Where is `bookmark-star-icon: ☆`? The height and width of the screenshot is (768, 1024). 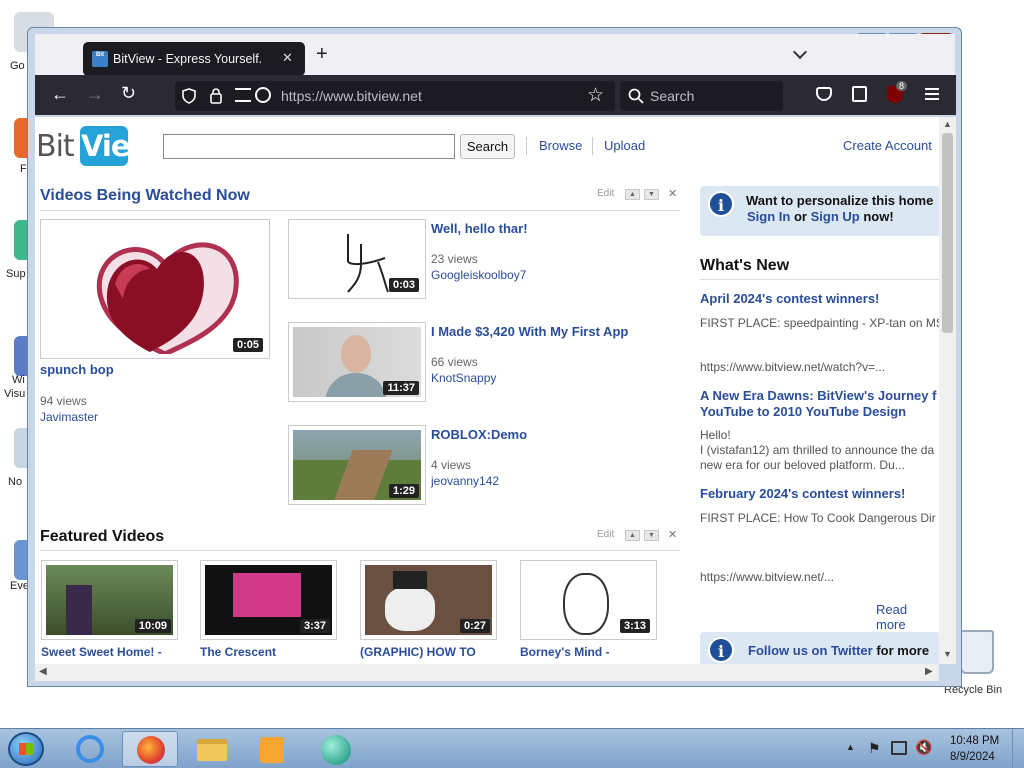 bookmark-star-icon: ☆ is located at coordinates (595, 95).